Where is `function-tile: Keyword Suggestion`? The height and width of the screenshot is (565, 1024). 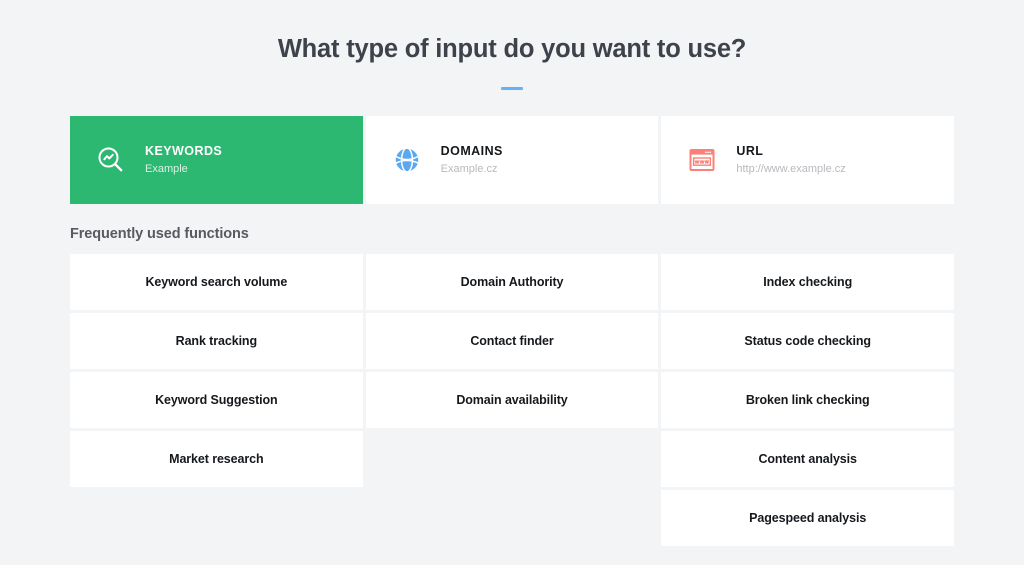 function-tile: Keyword Suggestion is located at coordinates (216, 399).